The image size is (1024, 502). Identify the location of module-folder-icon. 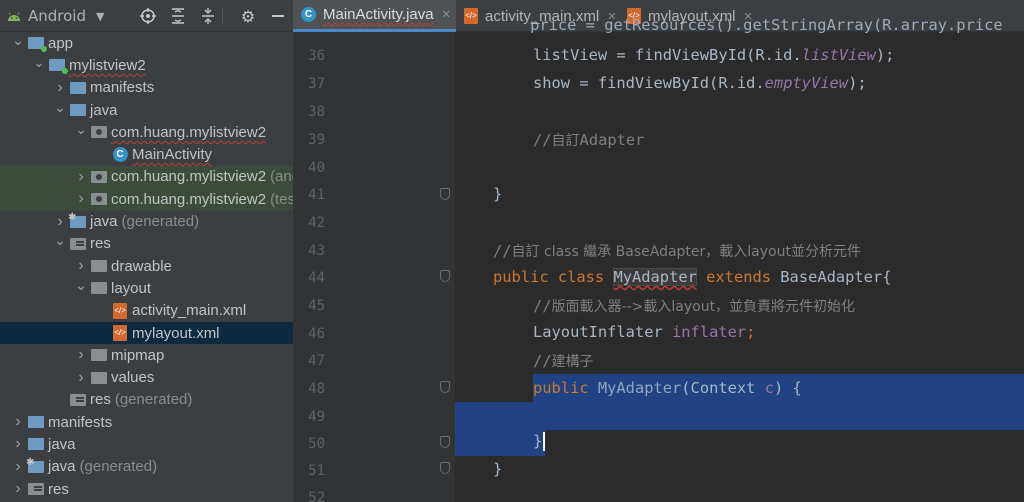
(57, 66).